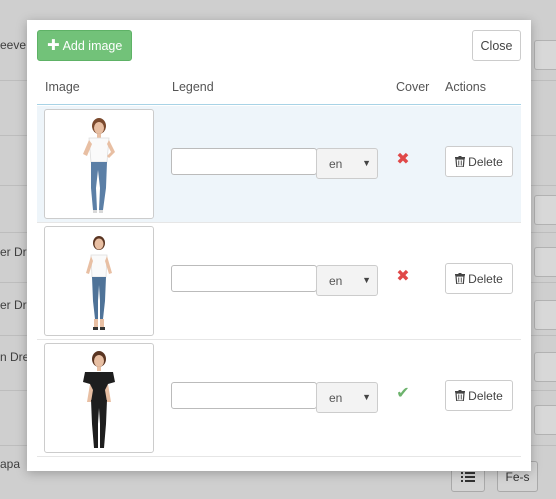 This screenshot has height=499, width=556. I want to click on column-header-legend: Legend, so click(193, 87).